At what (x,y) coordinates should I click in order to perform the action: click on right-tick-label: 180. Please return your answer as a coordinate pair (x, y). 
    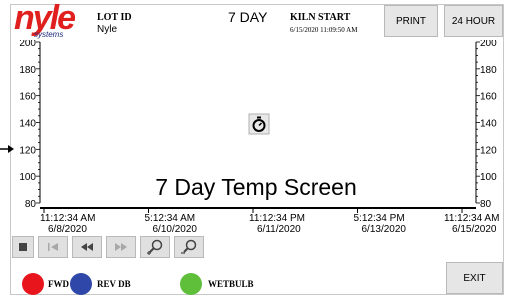
    Looking at the image, I should click on (488, 70).